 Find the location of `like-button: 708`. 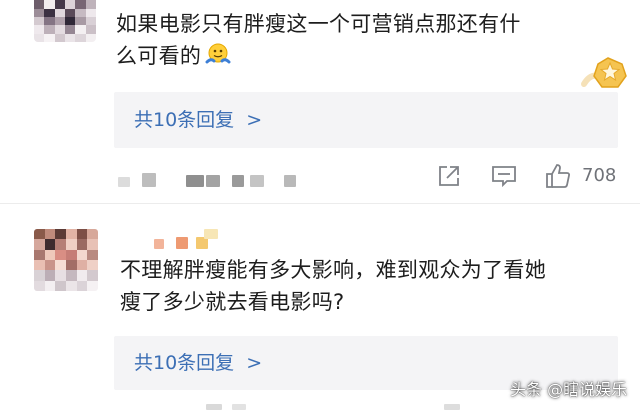

like-button: 708 is located at coordinates (582, 176).